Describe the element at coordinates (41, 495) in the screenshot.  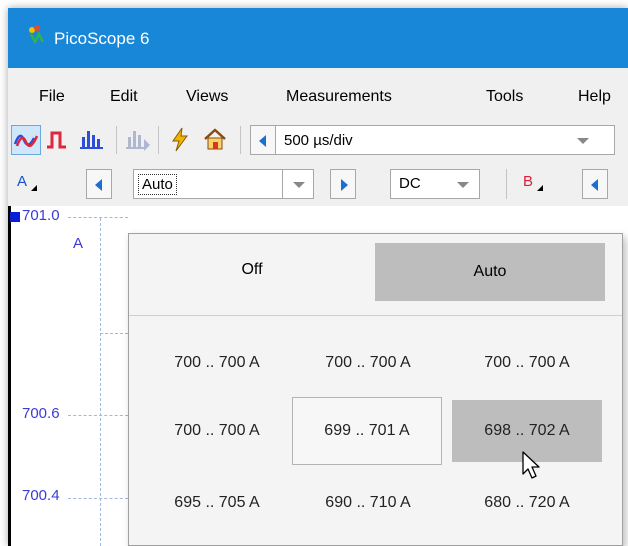
I see `y-axis-label-low: 700.4` at that location.